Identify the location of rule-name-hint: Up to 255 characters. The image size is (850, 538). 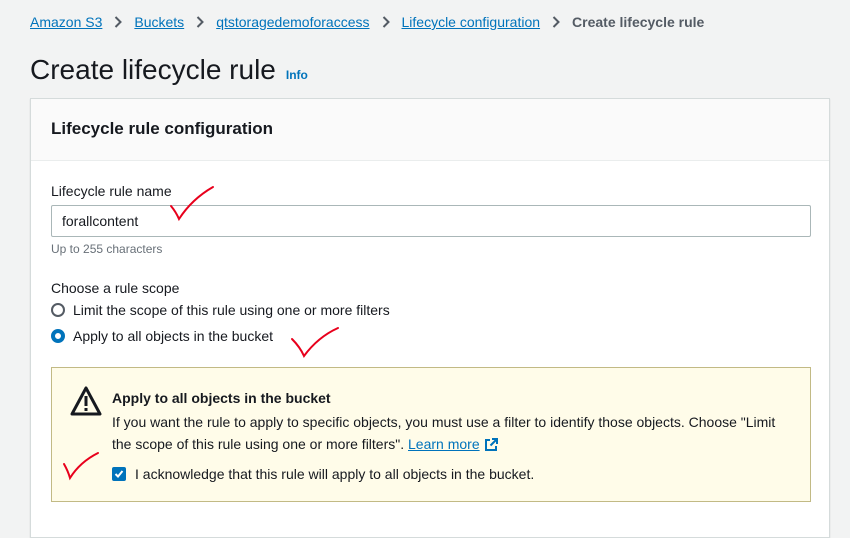
(107, 249).